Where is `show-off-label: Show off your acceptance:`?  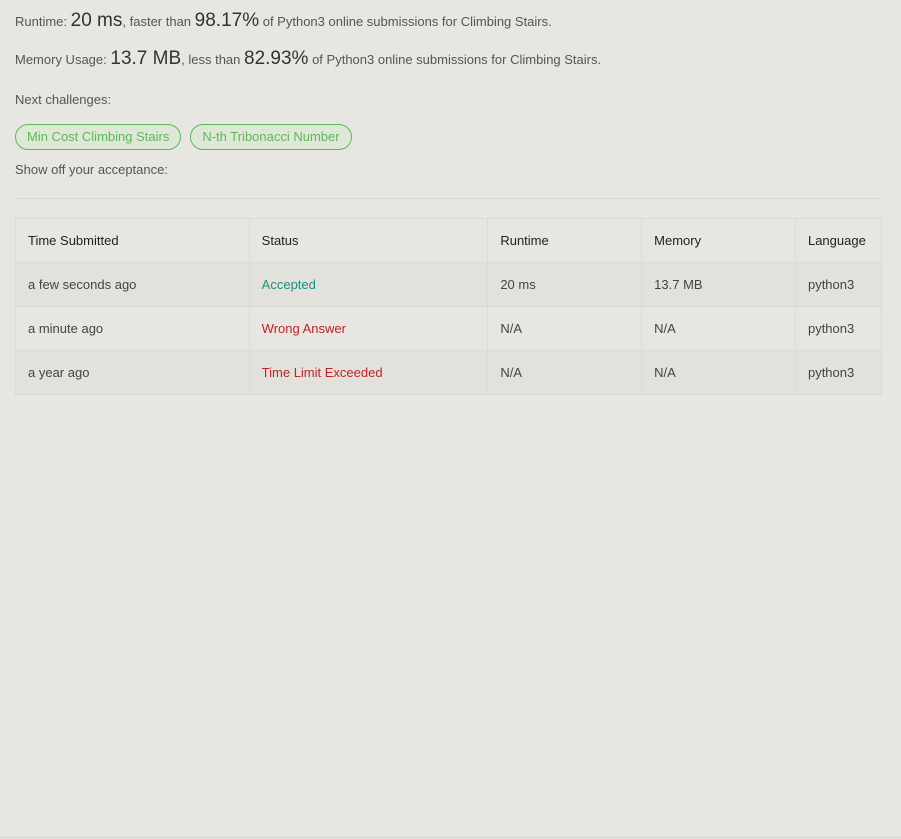 show-off-label: Show off your acceptance: is located at coordinates (91, 169).